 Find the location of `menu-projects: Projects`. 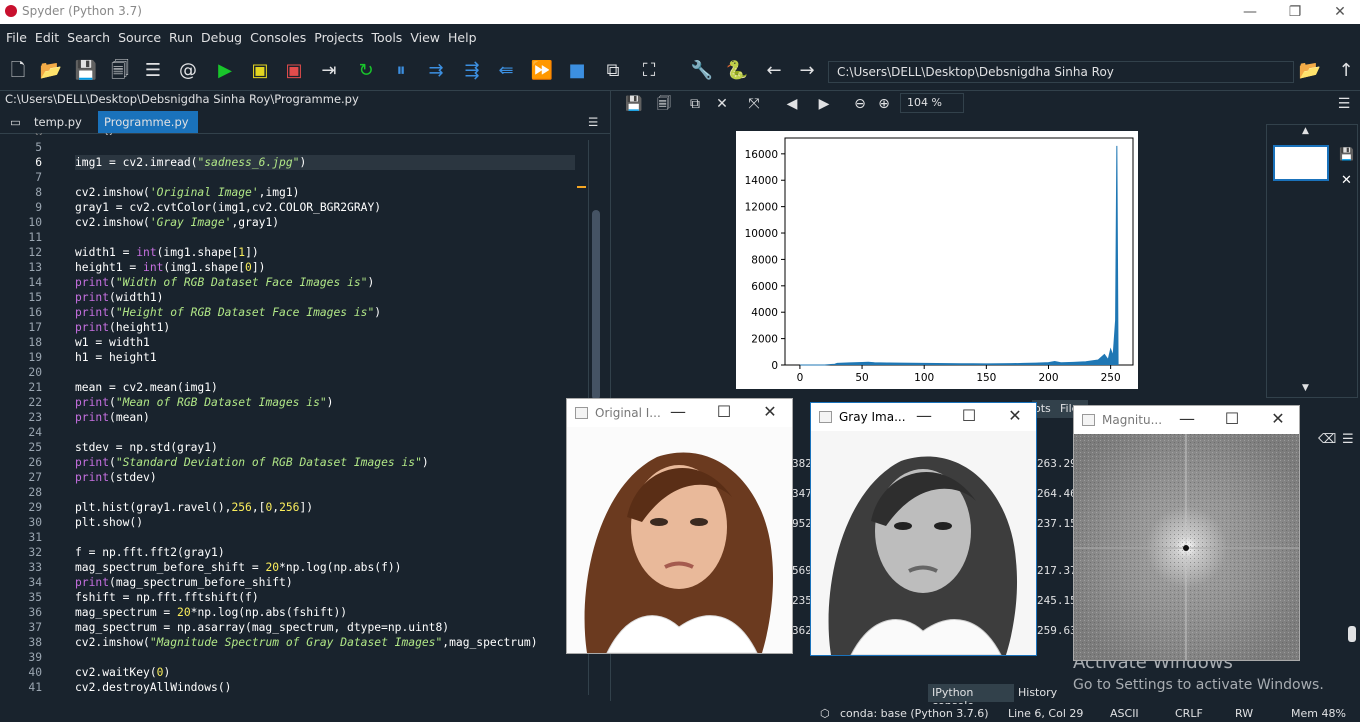

menu-projects: Projects is located at coordinates (336, 34).